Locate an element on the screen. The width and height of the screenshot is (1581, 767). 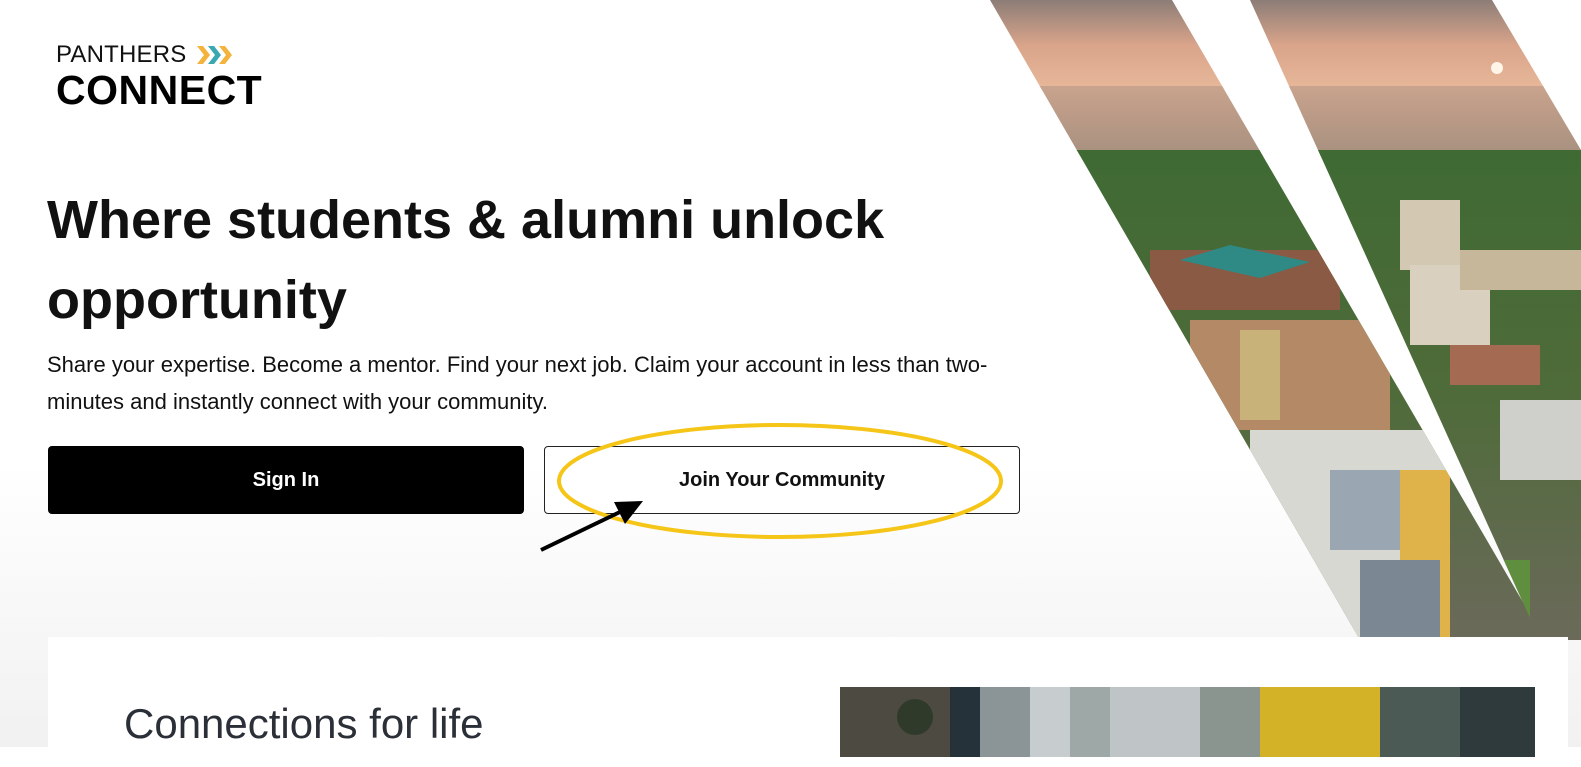
panthers-connect-logo: PANTHERS CONNECT is located at coordinates (176, 76).